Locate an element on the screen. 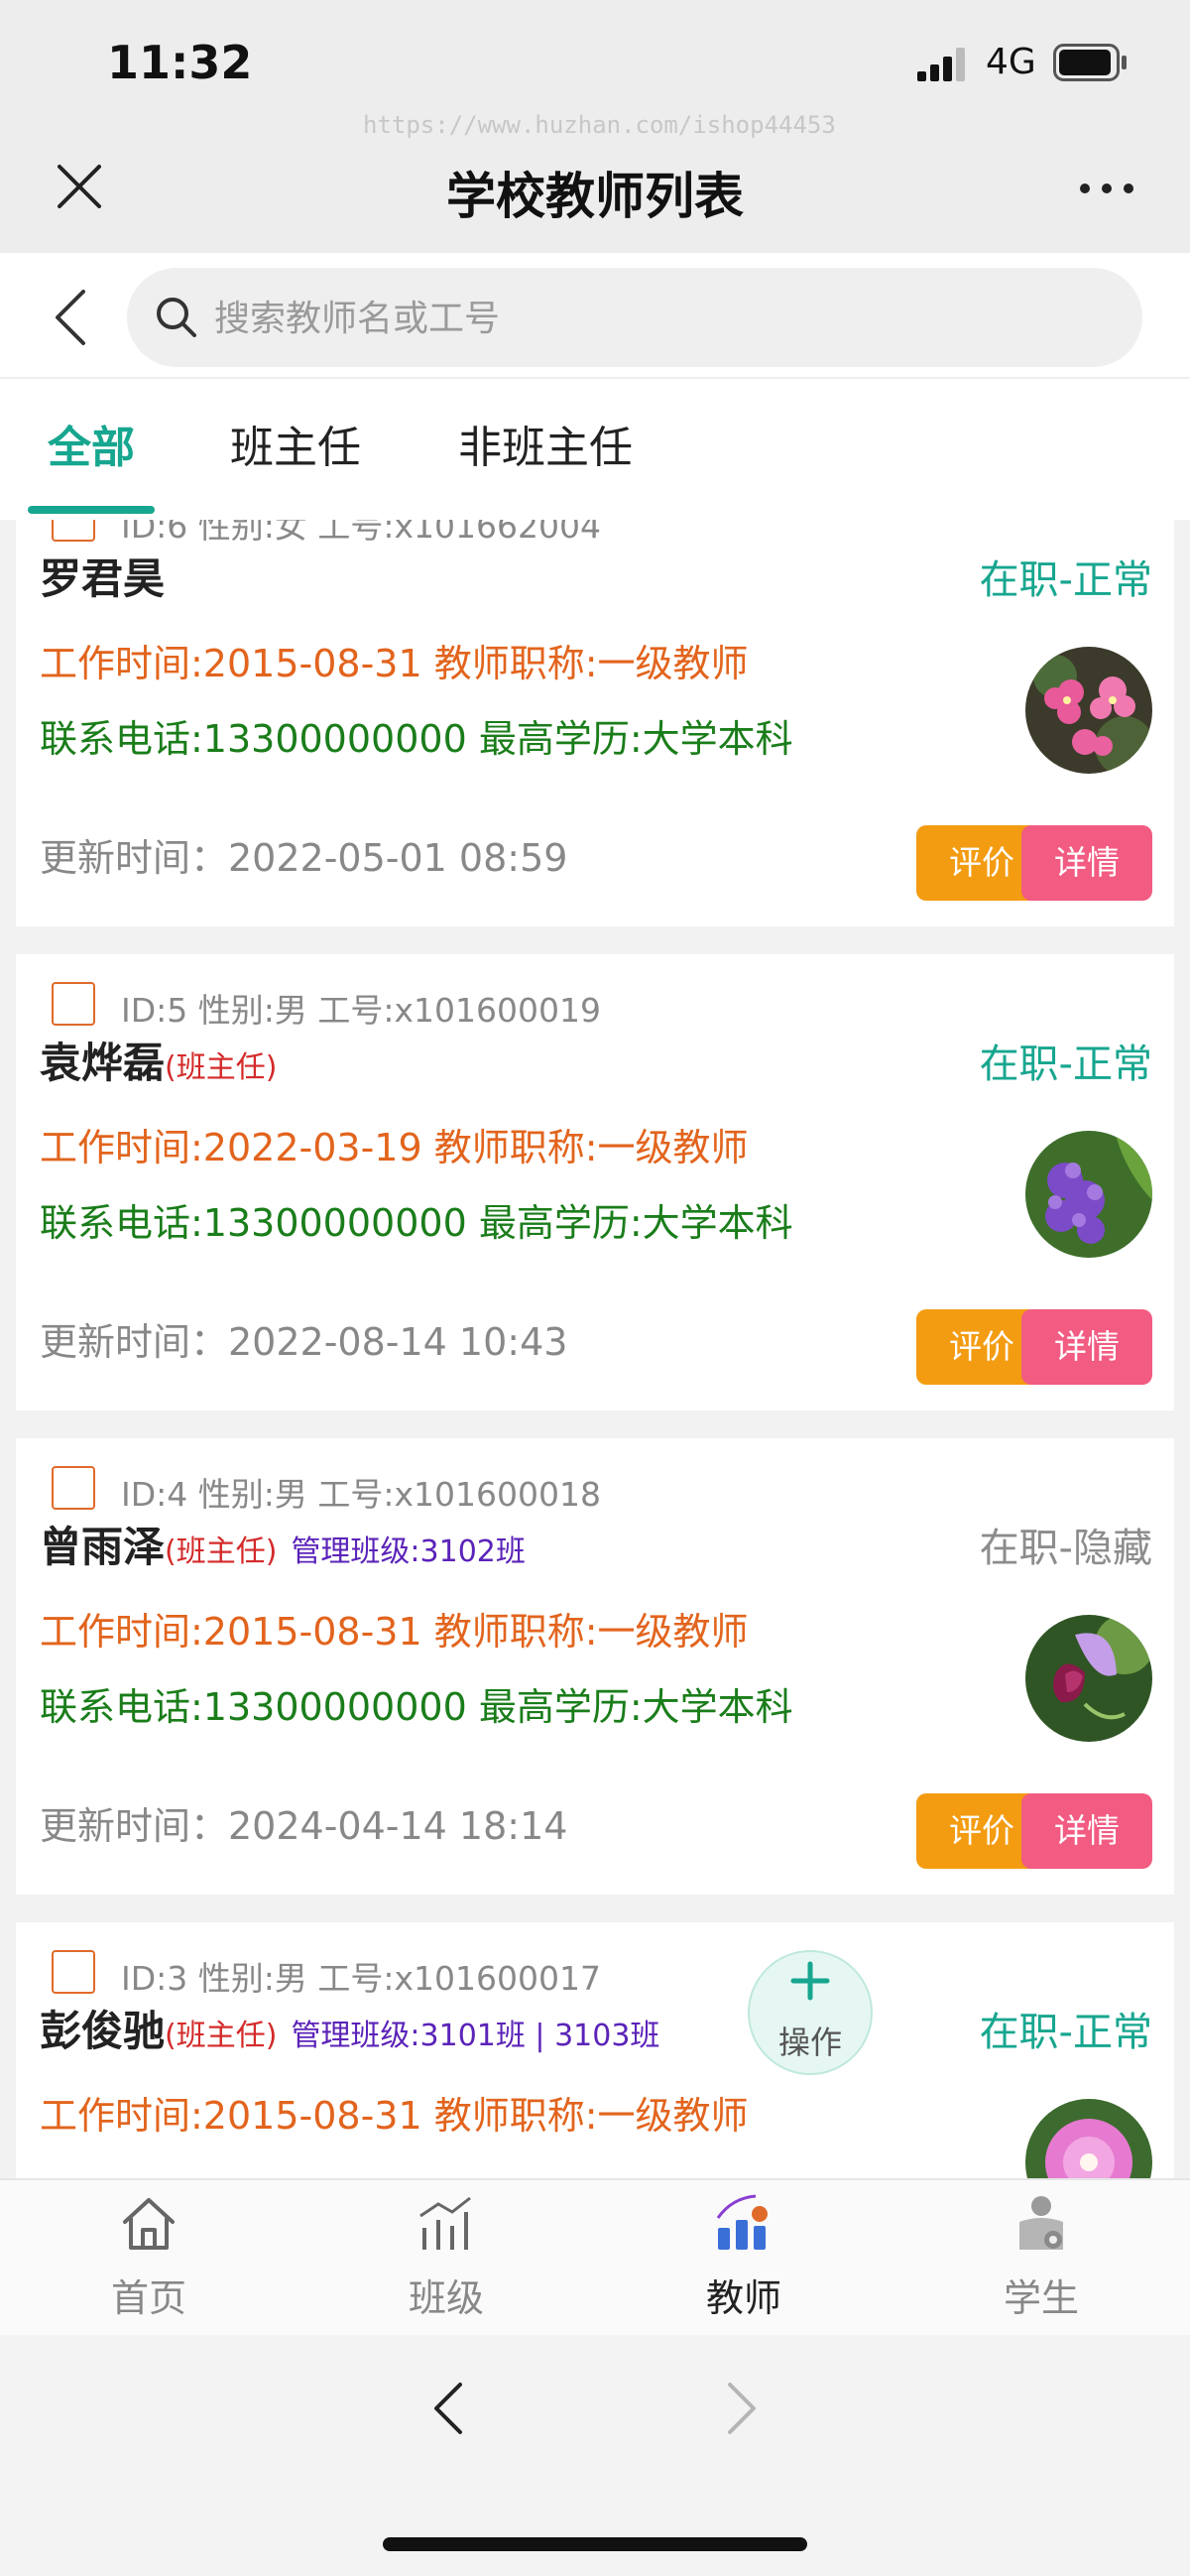 This screenshot has width=1190, height=2576. teacher-meta: ID:4 性别:男 工号:x101600018 is located at coordinates (361, 1494).